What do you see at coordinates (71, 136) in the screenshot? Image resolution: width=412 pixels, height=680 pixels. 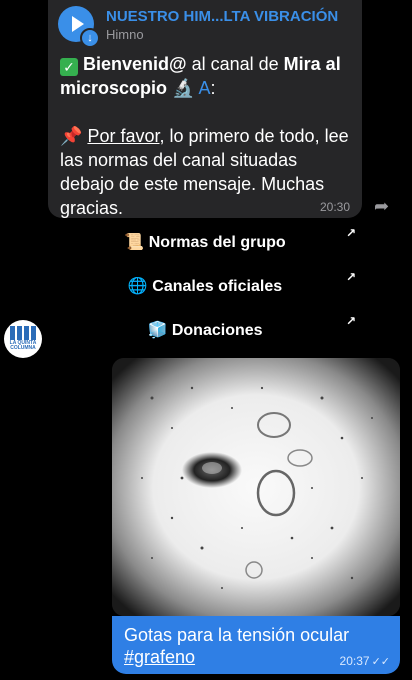 I see `pin-icon: 📌` at bounding box center [71, 136].